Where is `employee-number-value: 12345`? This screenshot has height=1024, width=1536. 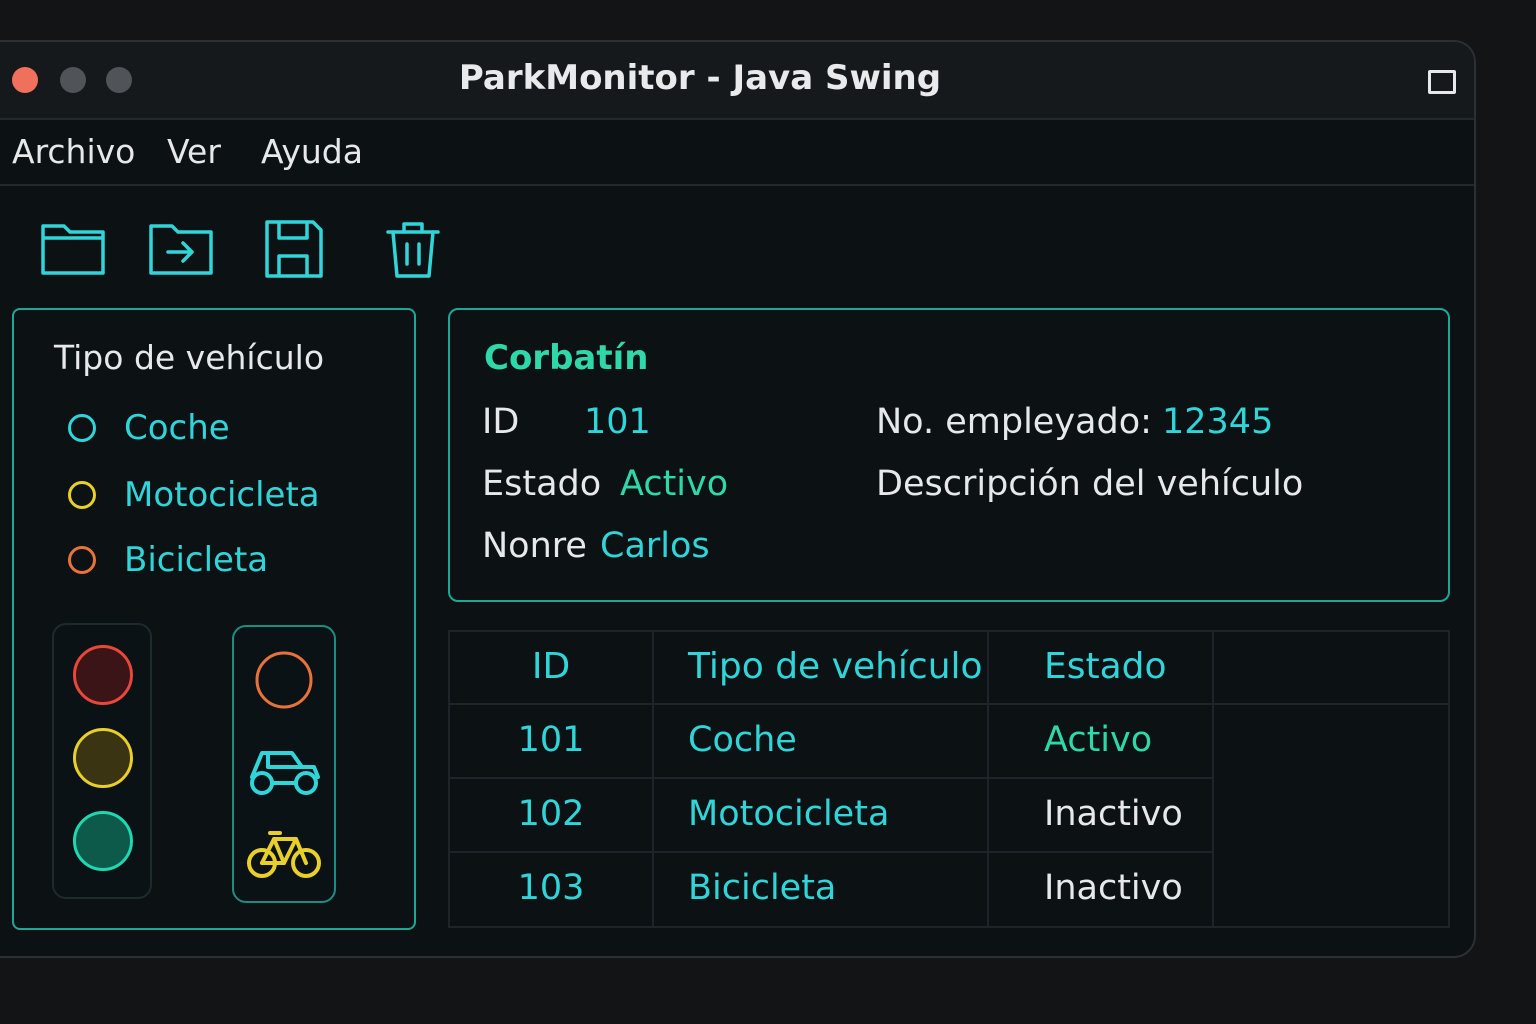
employee-number-value: 12345 is located at coordinates (1218, 422).